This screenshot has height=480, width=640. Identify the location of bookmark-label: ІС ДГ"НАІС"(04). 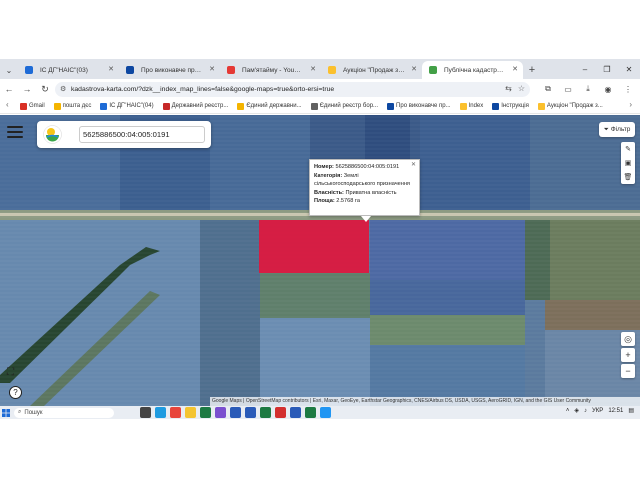
(131, 106).